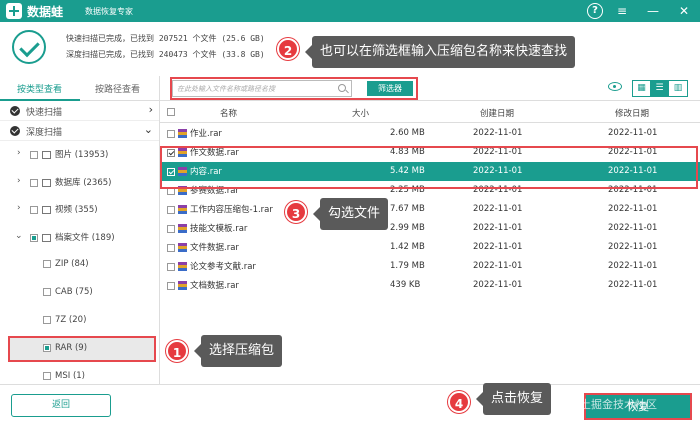 This screenshot has height=428, width=700. I want to click on tree-label: 视频 (355), so click(76, 210).